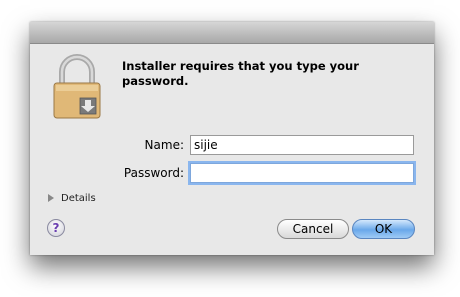 Image resolution: width=460 pixels, height=297 pixels. I want to click on help-icon: ?, so click(56, 228).